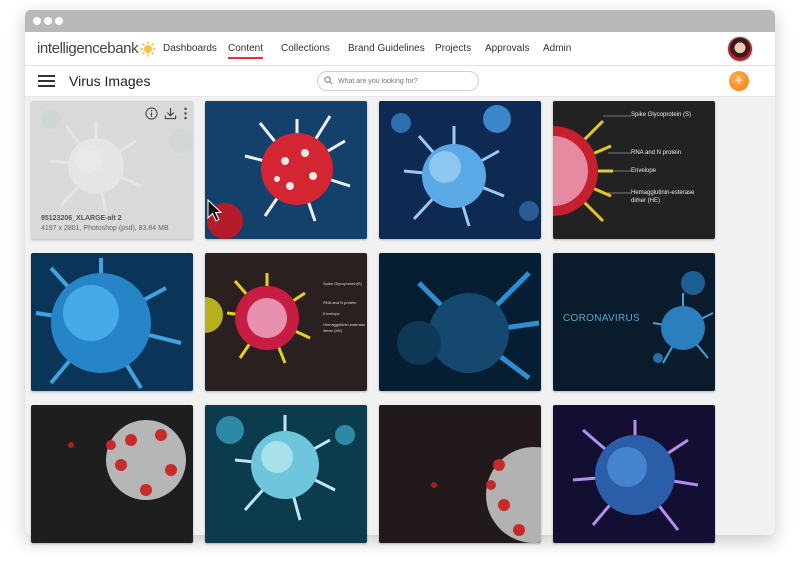 This screenshot has width=800, height=572. Describe the element at coordinates (151, 113) in the screenshot. I see `info-icon` at that location.